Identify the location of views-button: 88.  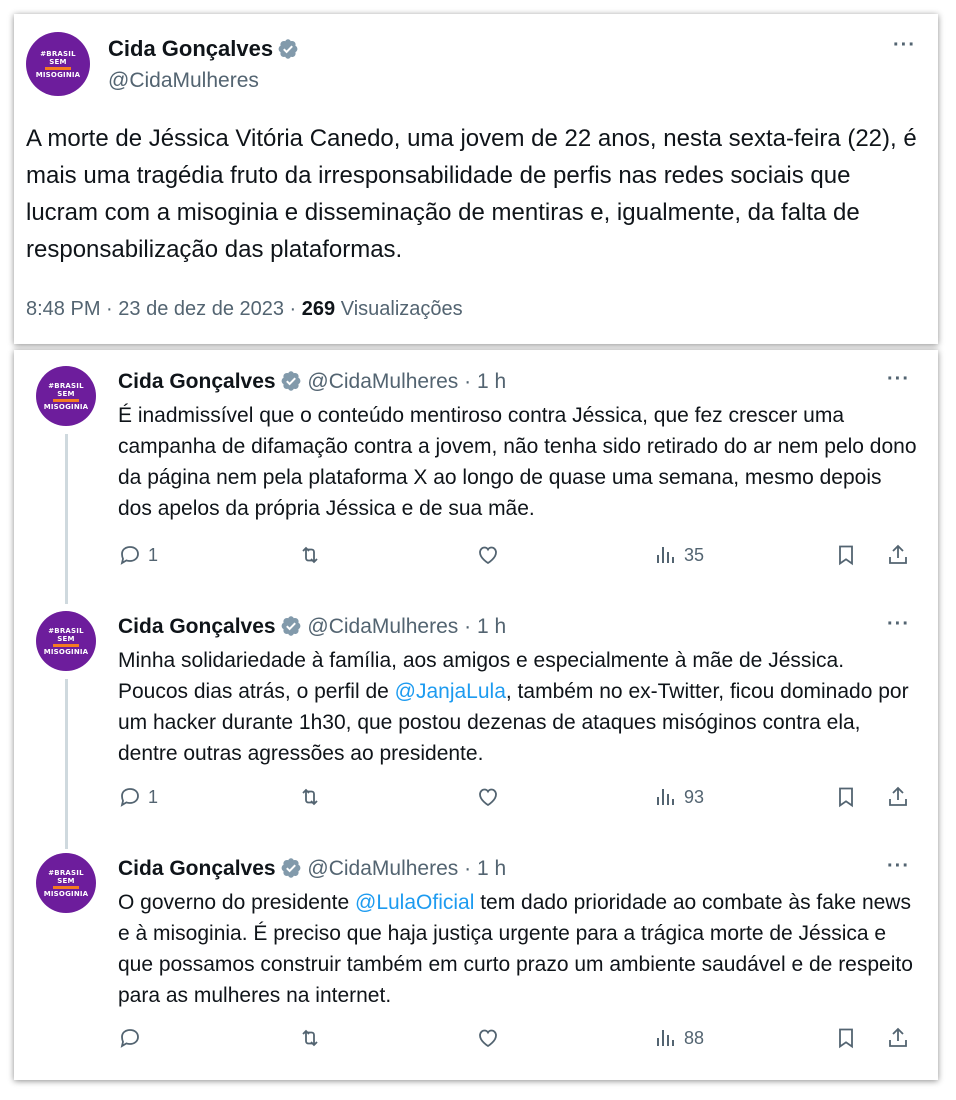
(679, 1038).